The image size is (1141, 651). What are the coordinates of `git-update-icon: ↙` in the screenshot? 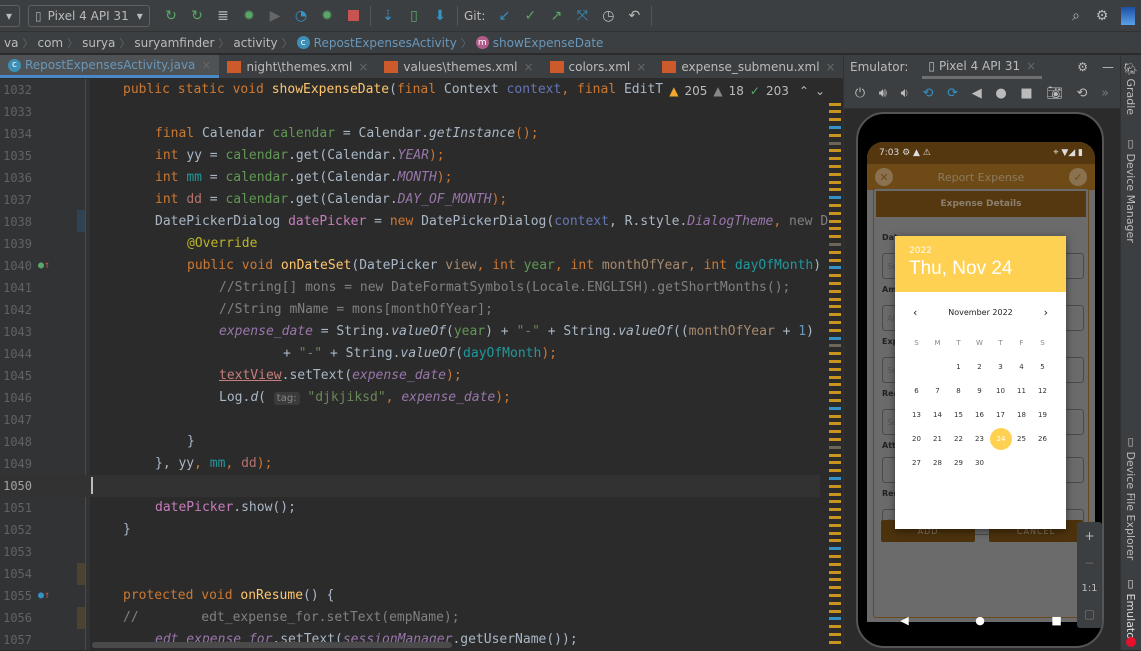 It's located at (504, 16).